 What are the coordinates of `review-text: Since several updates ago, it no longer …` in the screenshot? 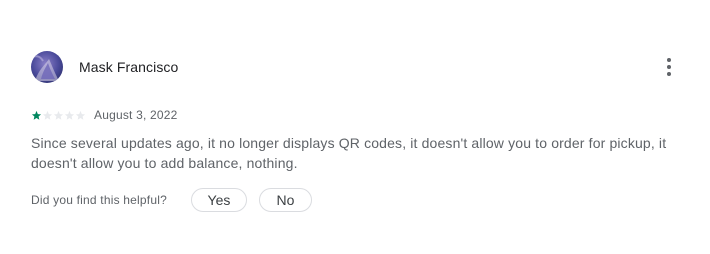 It's located at (349, 153).